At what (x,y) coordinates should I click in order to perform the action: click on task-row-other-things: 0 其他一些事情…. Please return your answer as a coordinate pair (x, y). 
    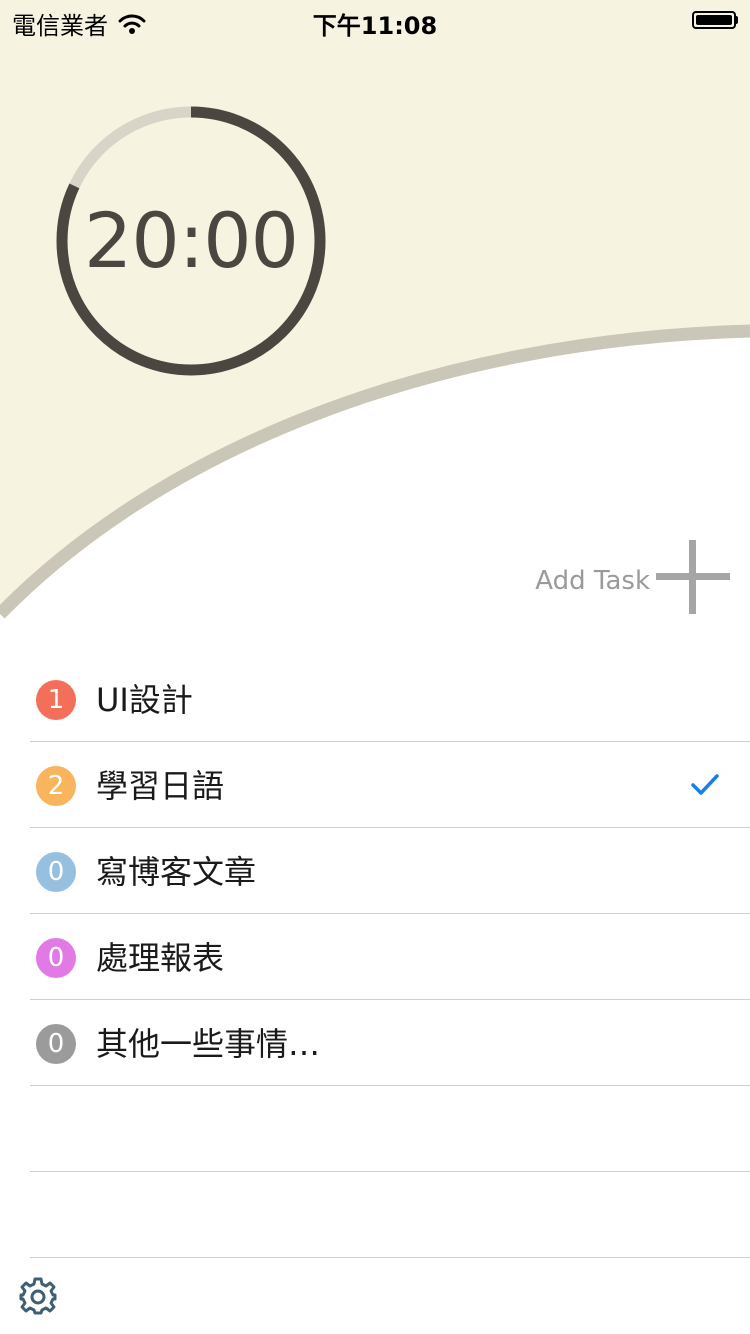
    Looking at the image, I should click on (375, 1043).